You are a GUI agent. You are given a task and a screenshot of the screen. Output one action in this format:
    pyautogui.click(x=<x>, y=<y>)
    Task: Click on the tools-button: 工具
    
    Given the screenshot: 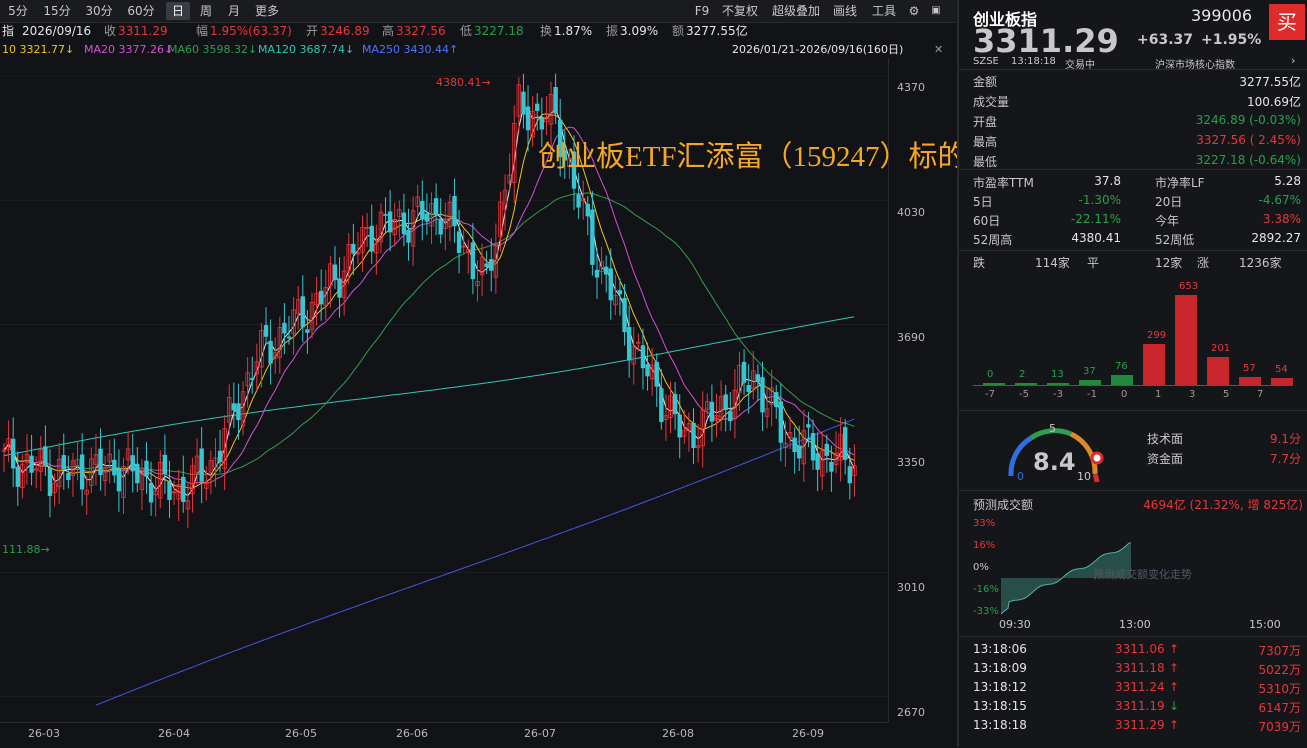 What is the action you would take?
    pyautogui.click(x=884, y=11)
    